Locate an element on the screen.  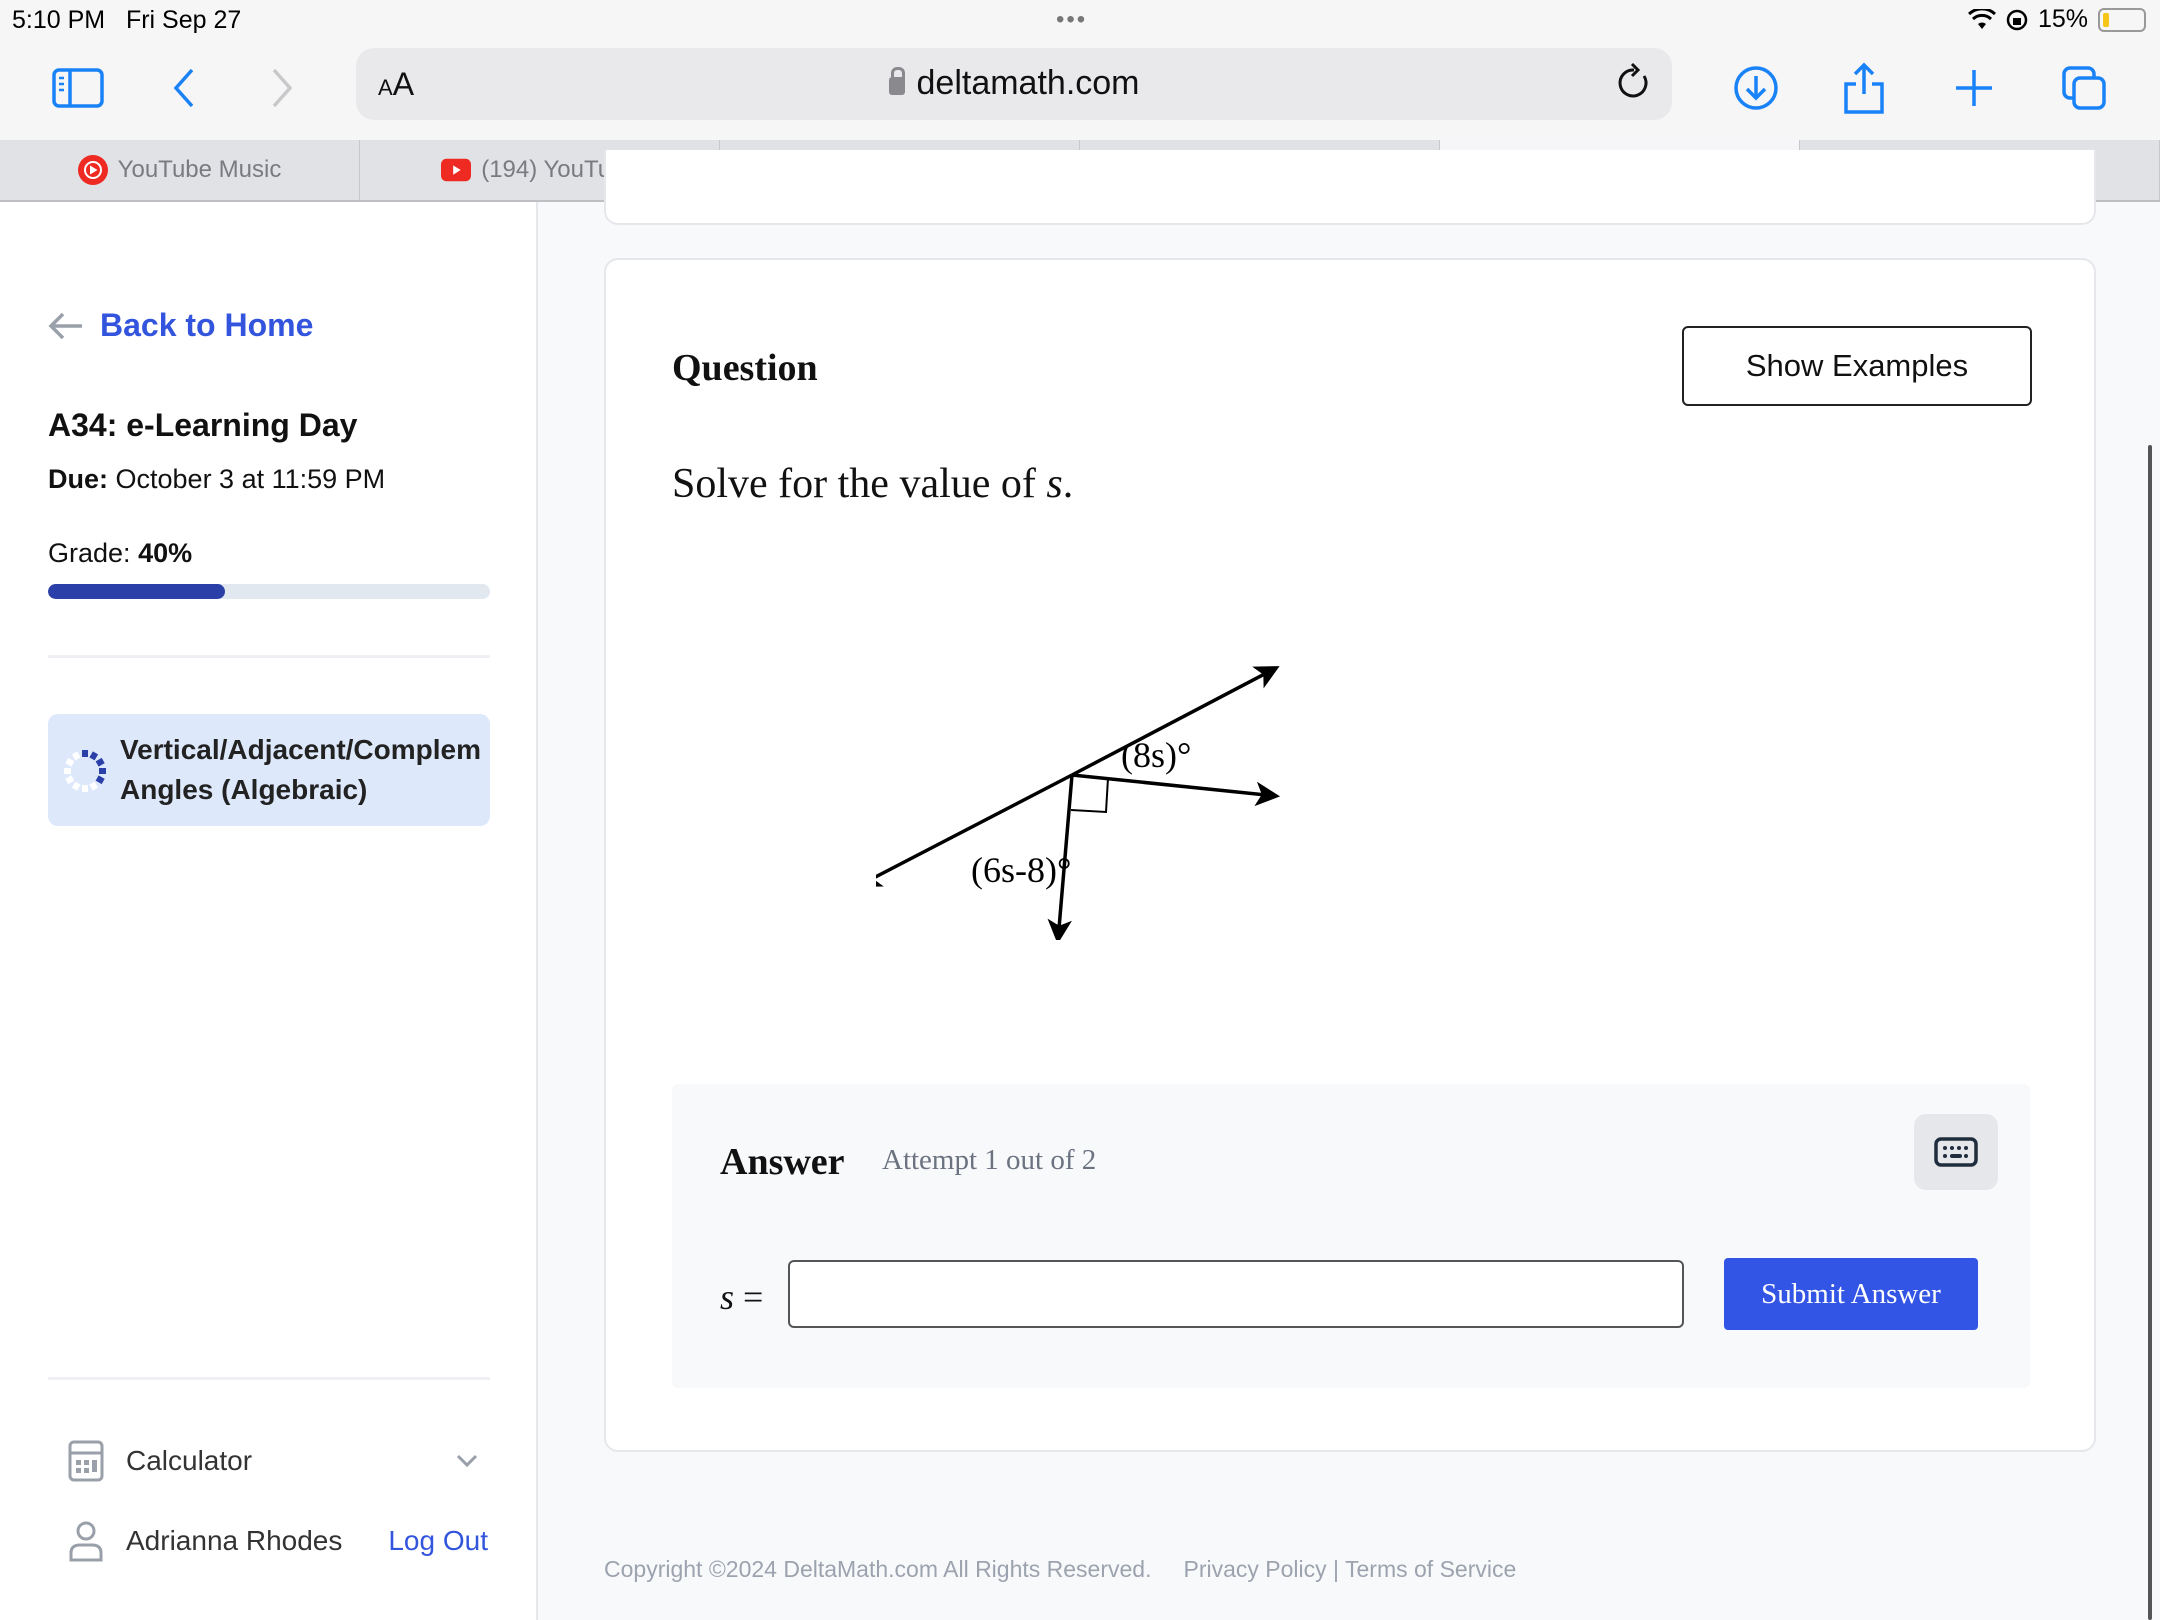
user-row: Adrianna Rhodes Log Out is located at coordinates (278, 1541).